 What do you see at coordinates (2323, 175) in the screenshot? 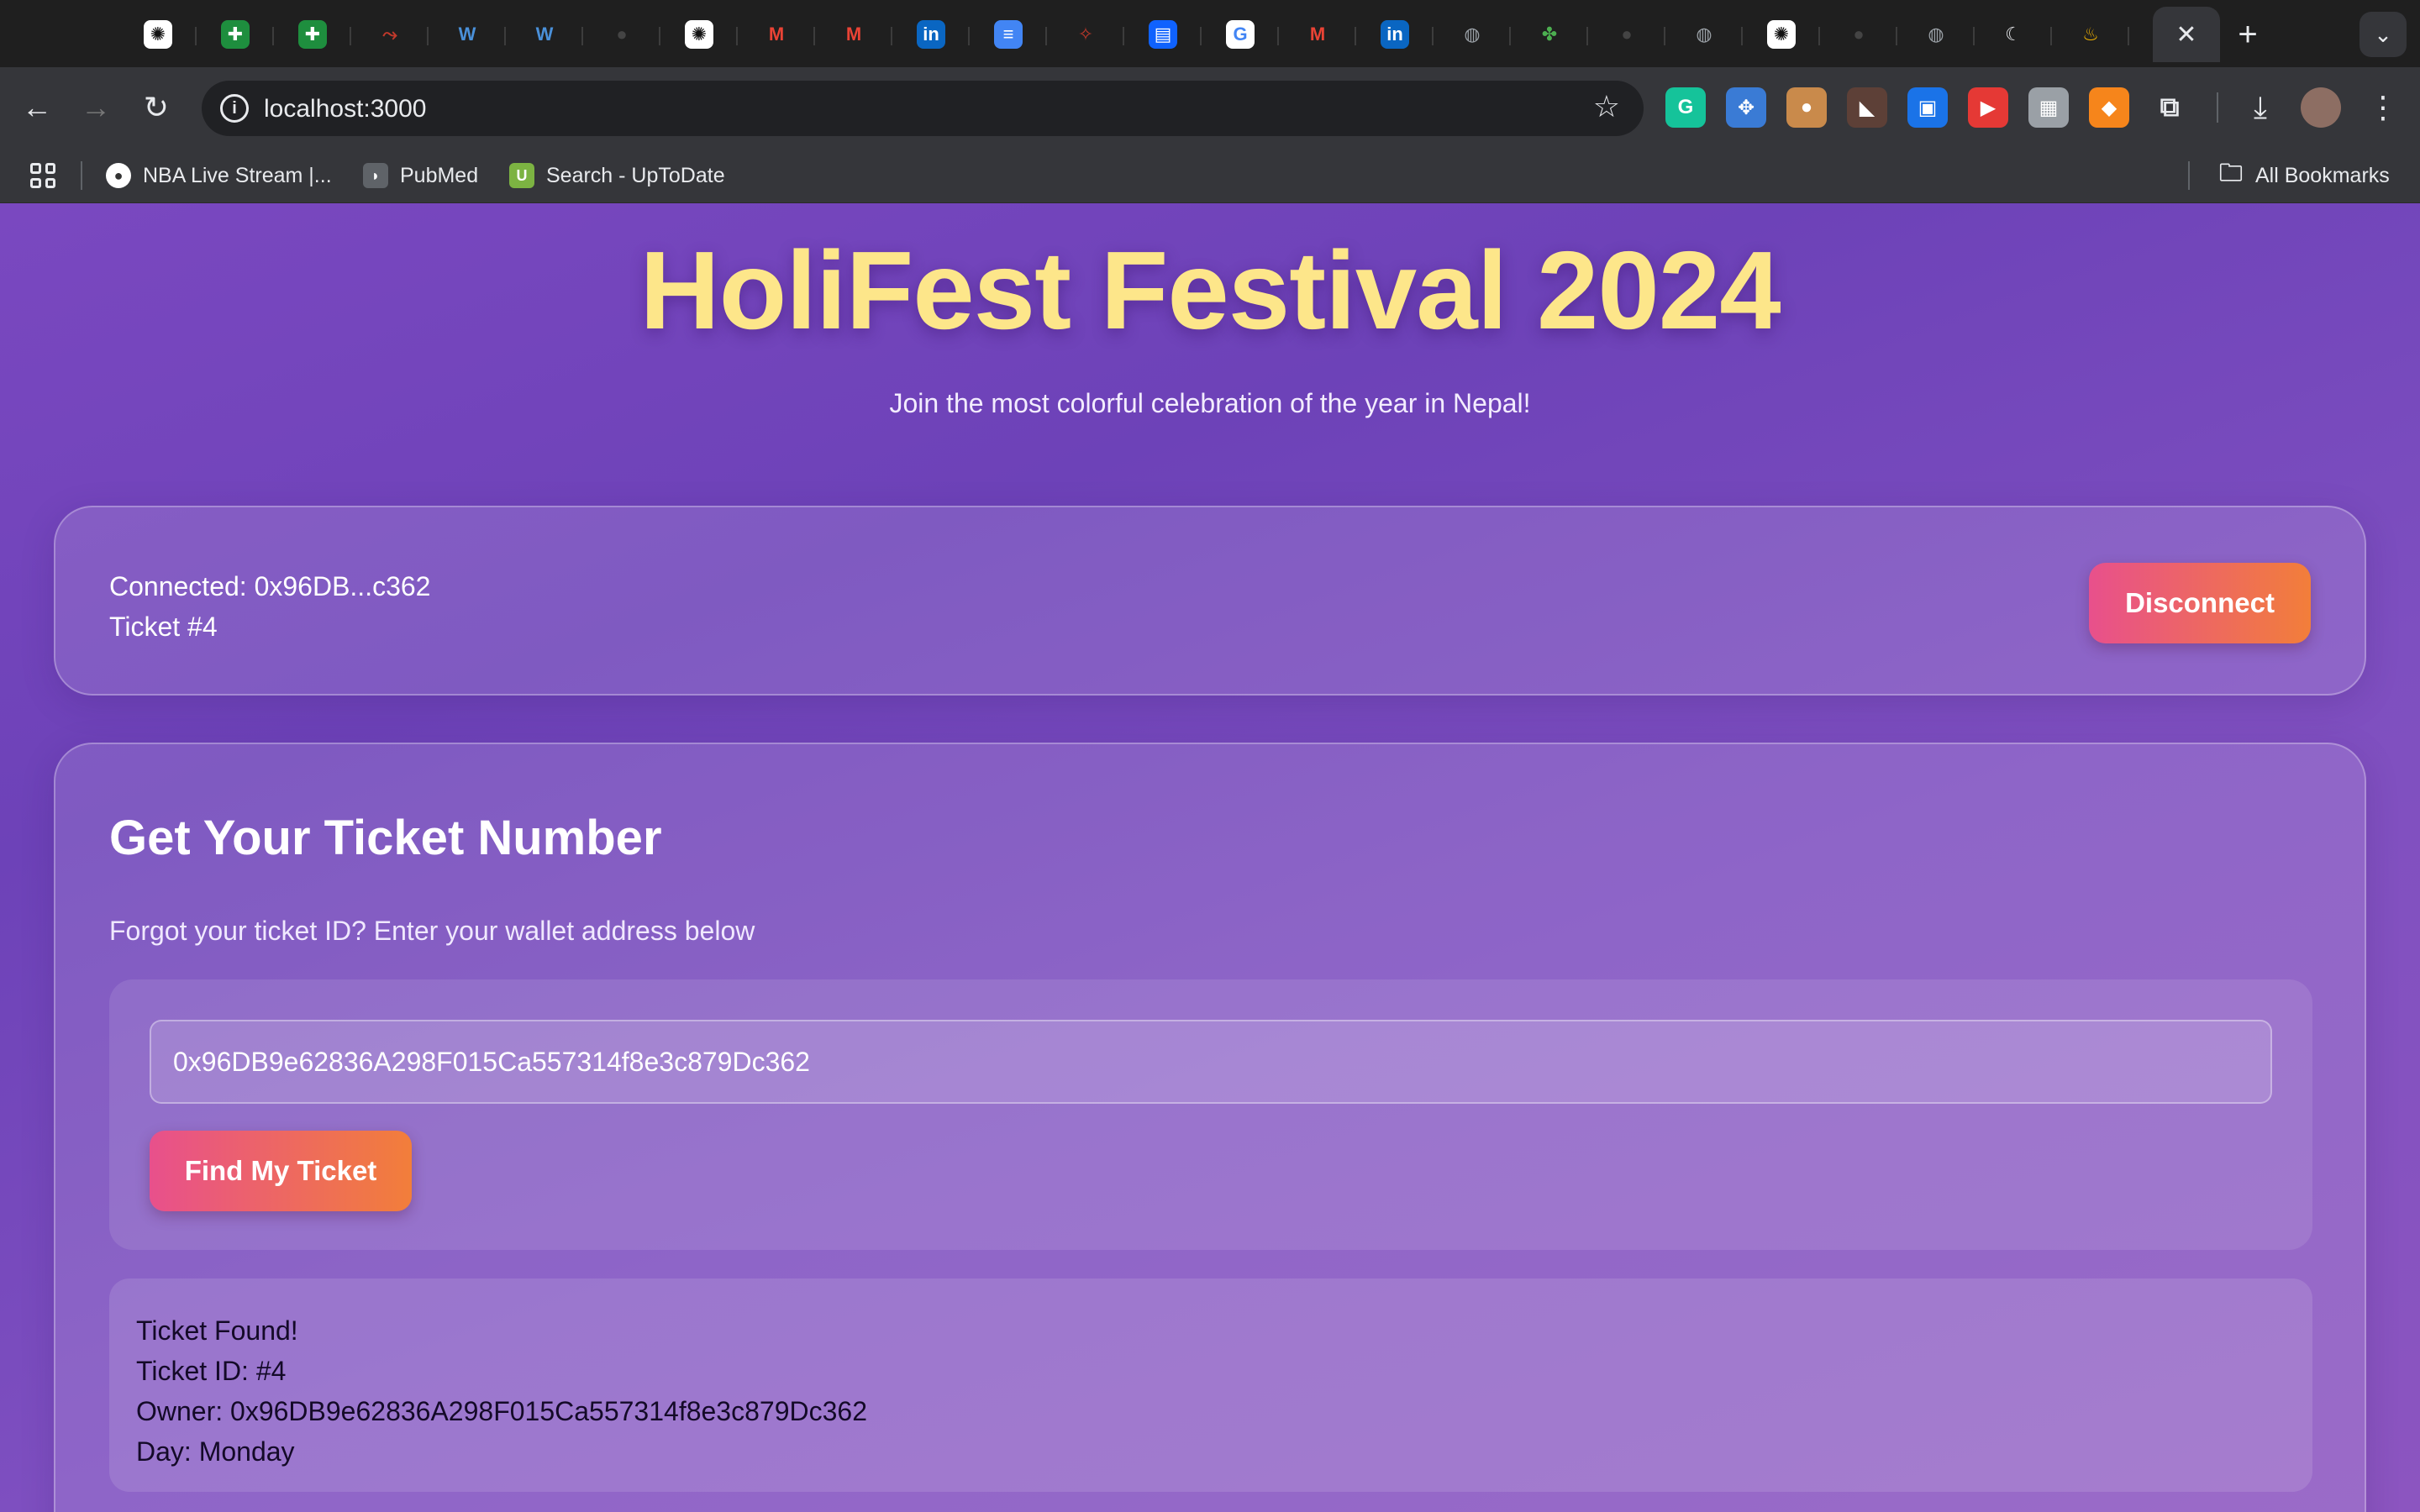
I see `all-bookmarks-label: All Bookmarks` at bounding box center [2323, 175].